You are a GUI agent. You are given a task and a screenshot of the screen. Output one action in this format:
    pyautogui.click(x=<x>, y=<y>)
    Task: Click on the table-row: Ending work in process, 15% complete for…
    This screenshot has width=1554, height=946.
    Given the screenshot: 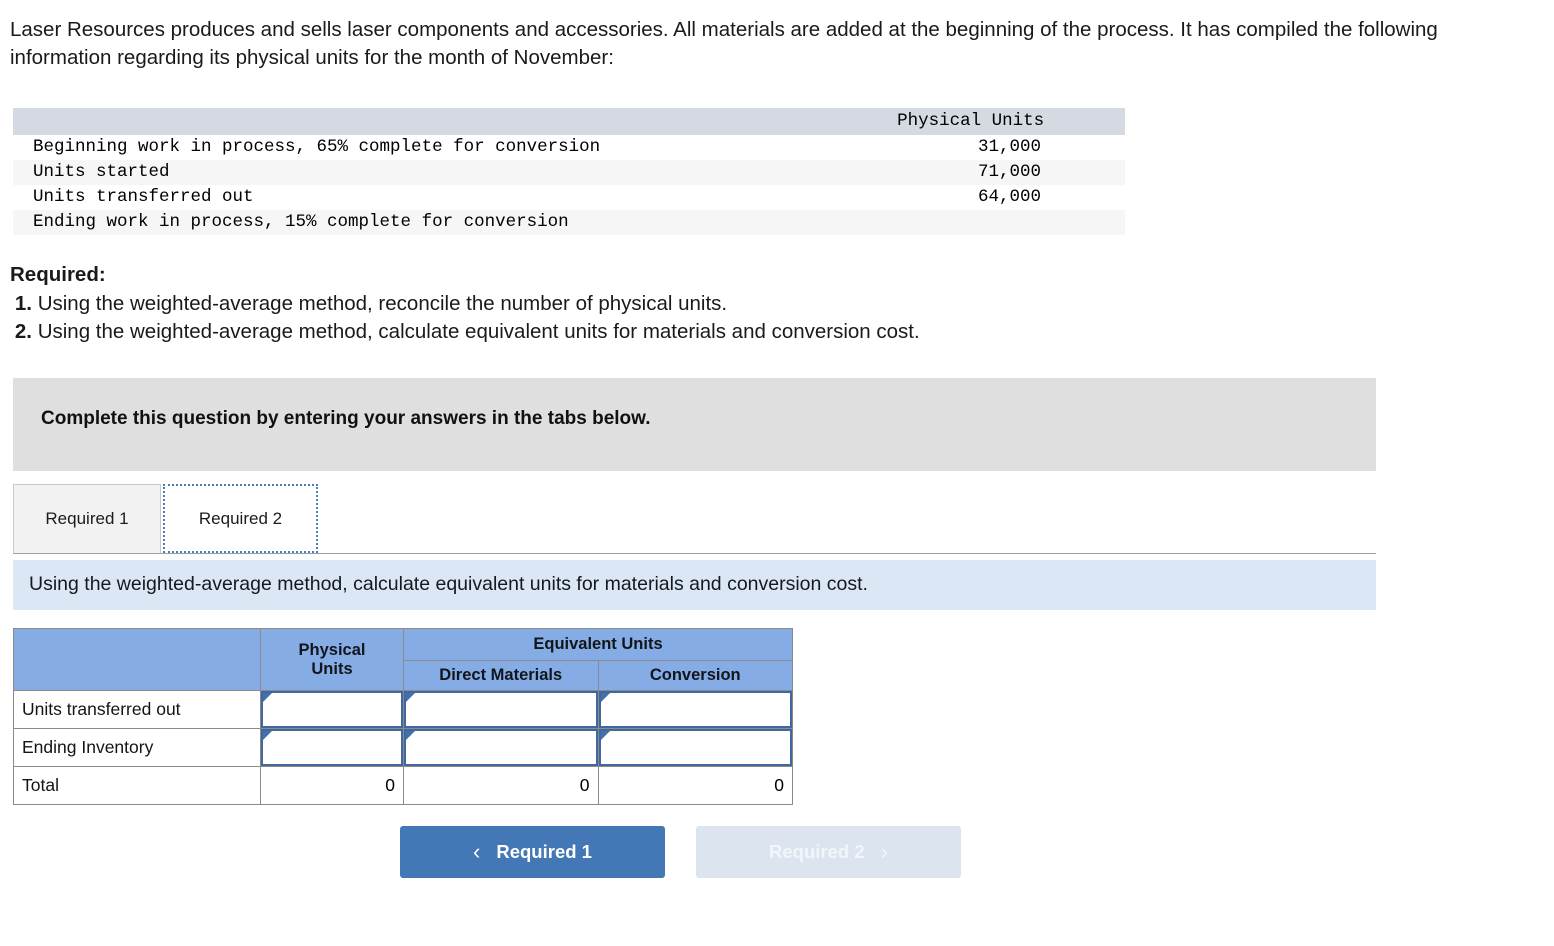 What is the action you would take?
    pyautogui.click(x=569, y=222)
    